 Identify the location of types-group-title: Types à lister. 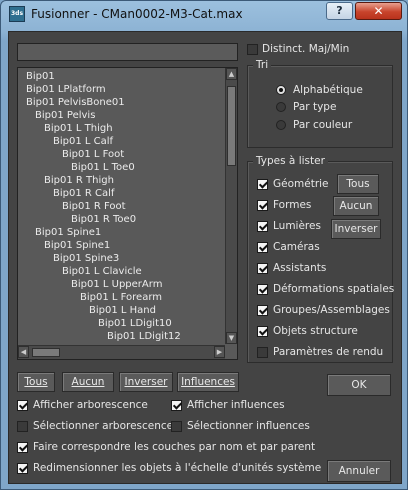
(290, 161).